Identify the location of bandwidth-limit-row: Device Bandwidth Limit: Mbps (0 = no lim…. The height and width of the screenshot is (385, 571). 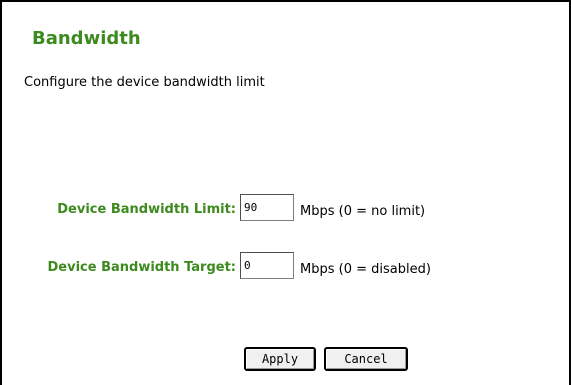
(282, 209).